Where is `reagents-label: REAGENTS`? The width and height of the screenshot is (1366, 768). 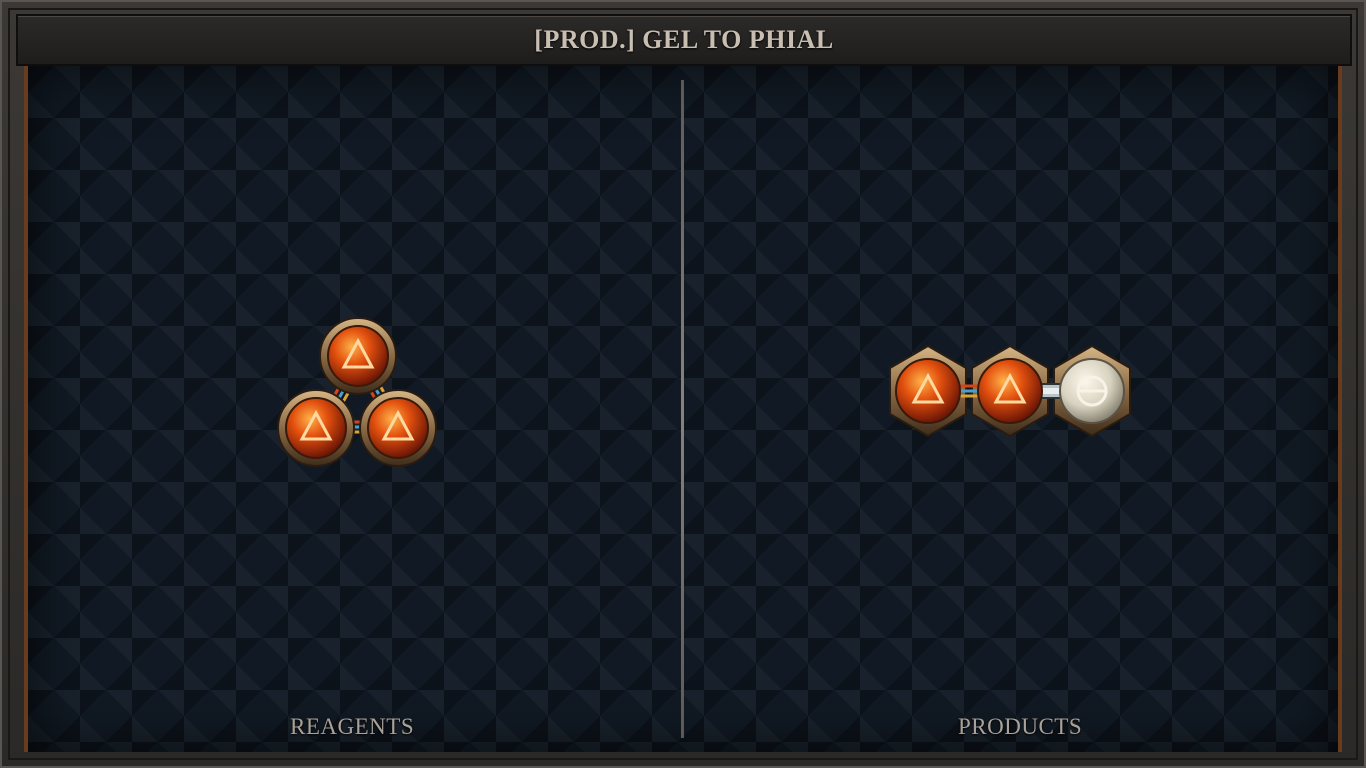 reagents-label: REAGENTS is located at coordinates (352, 726).